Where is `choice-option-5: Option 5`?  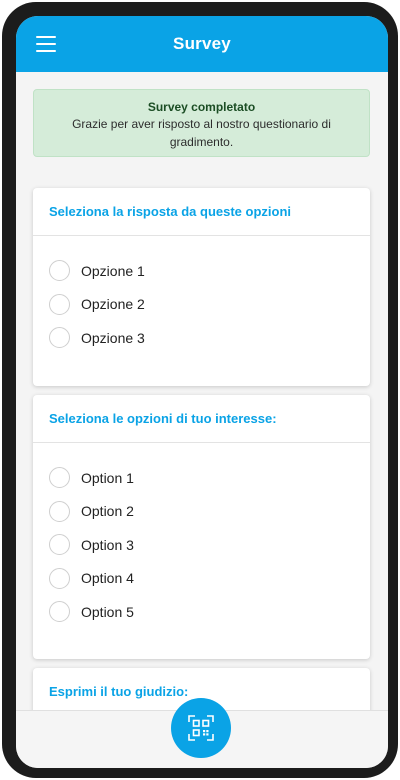 choice-option-5: Option 5 is located at coordinates (201, 612).